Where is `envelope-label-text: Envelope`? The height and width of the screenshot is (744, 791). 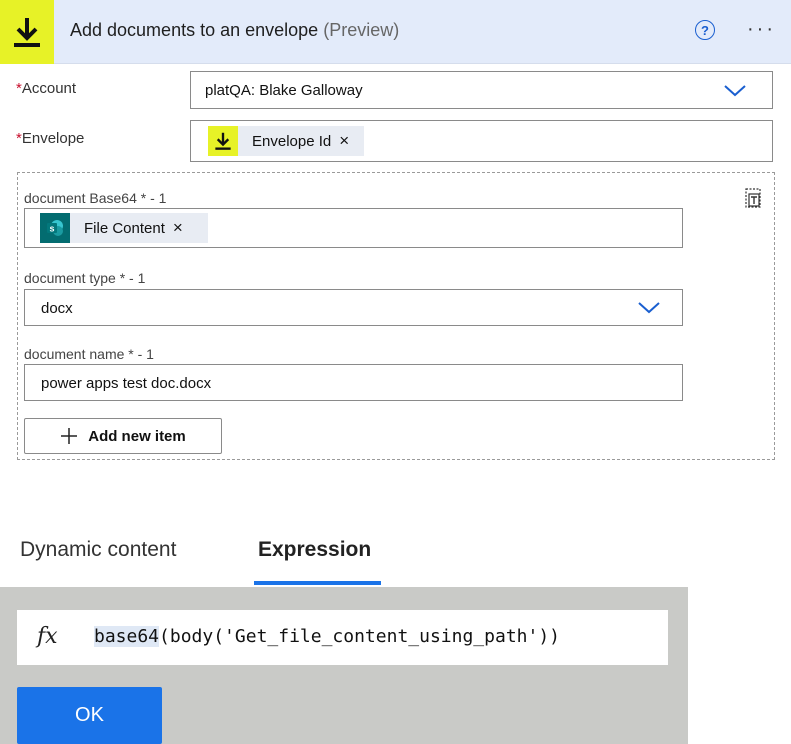 envelope-label-text: Envelope is located at coordinates (53, 138).